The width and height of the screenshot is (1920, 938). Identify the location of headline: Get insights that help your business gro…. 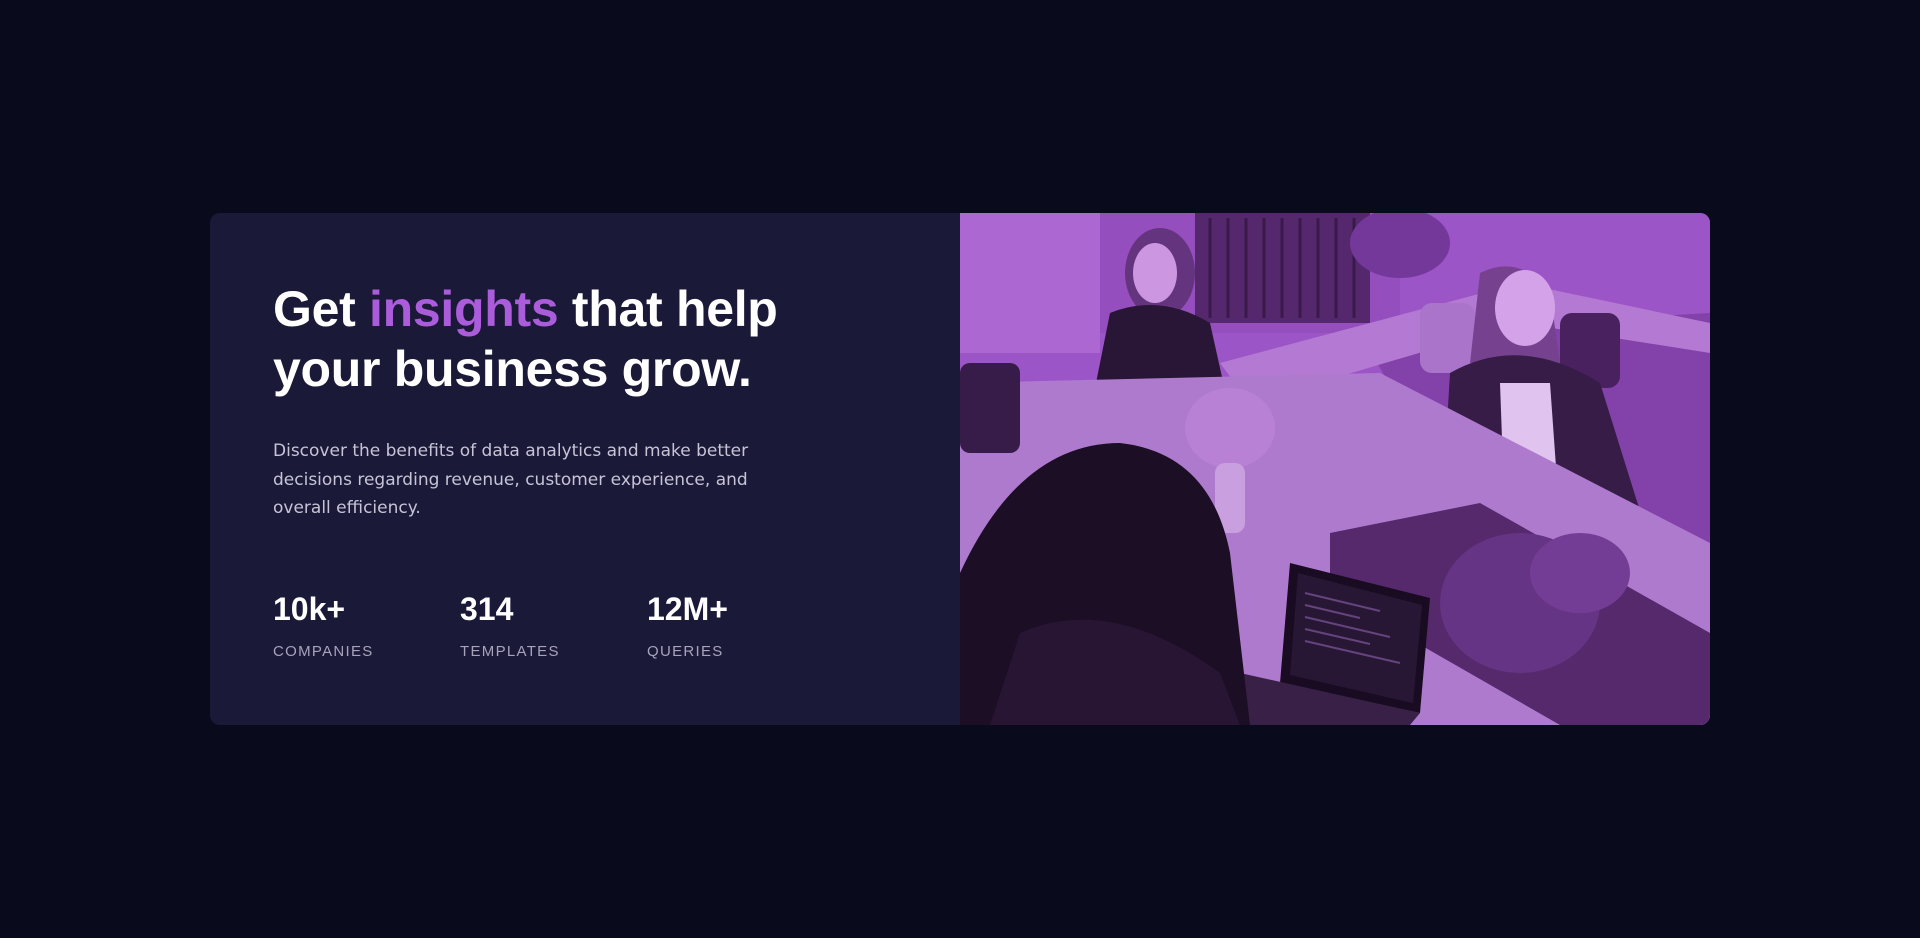
(573, 339).